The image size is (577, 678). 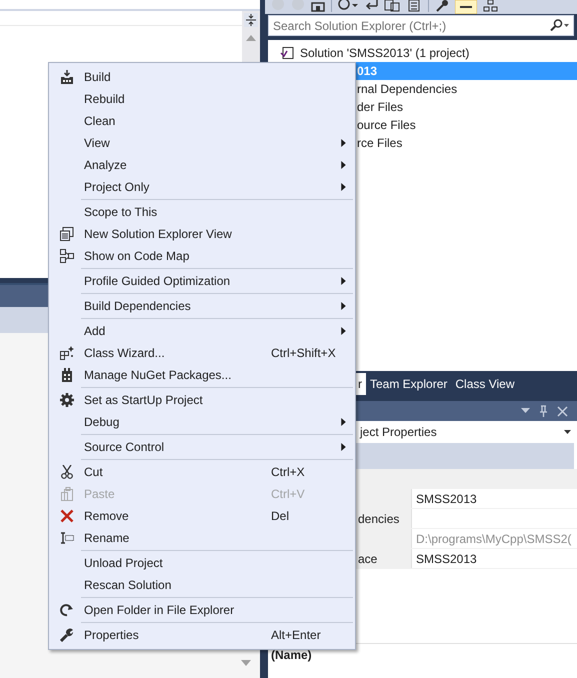 What do you see at coordinates (202, 635) in the screenshot?
I see `menu-item: Properties Alt+Enter` at bounding box center [202, 635].